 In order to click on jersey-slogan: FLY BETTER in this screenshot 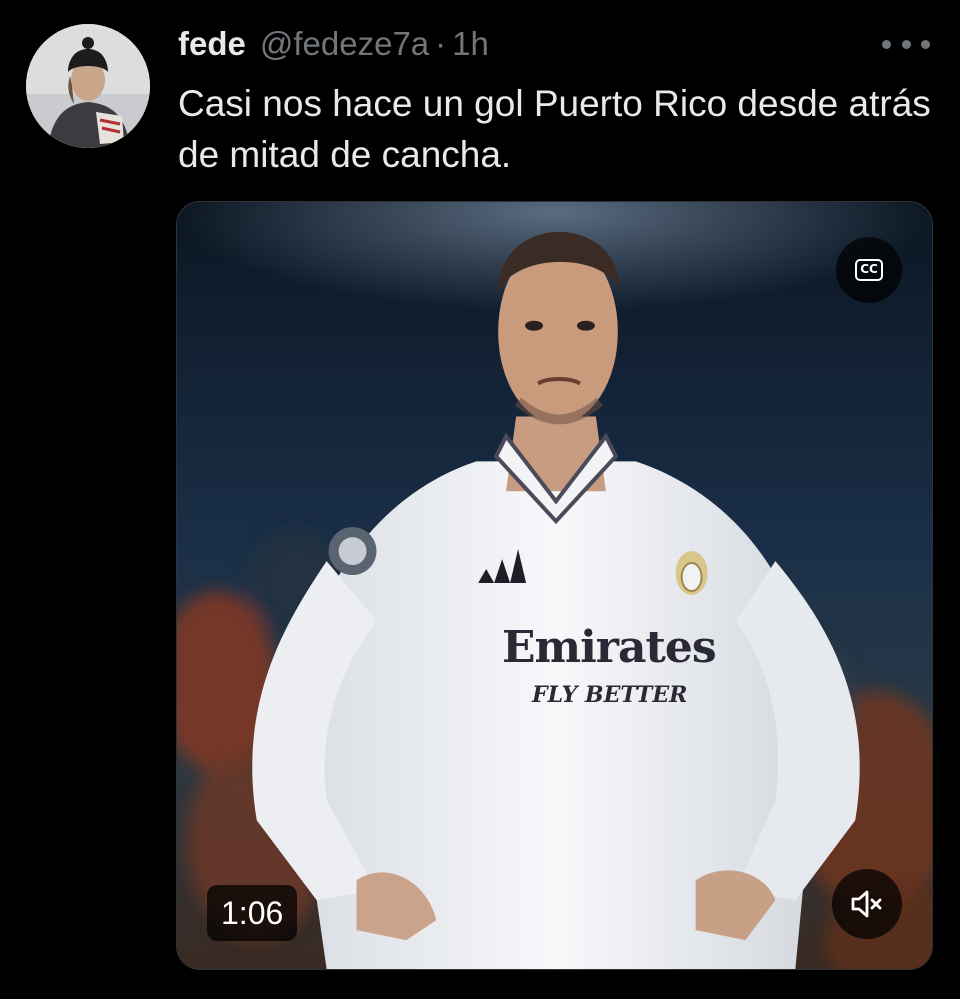, I will do `click(610, 695)`.